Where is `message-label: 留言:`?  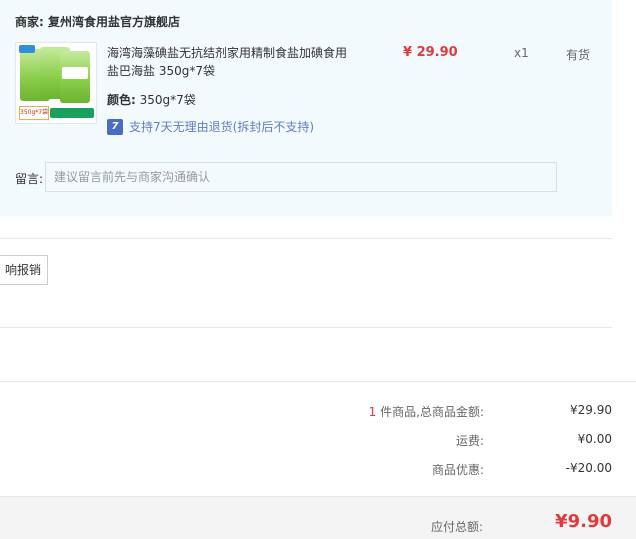 message-label: 留言: is located at coordinates (29, 179).